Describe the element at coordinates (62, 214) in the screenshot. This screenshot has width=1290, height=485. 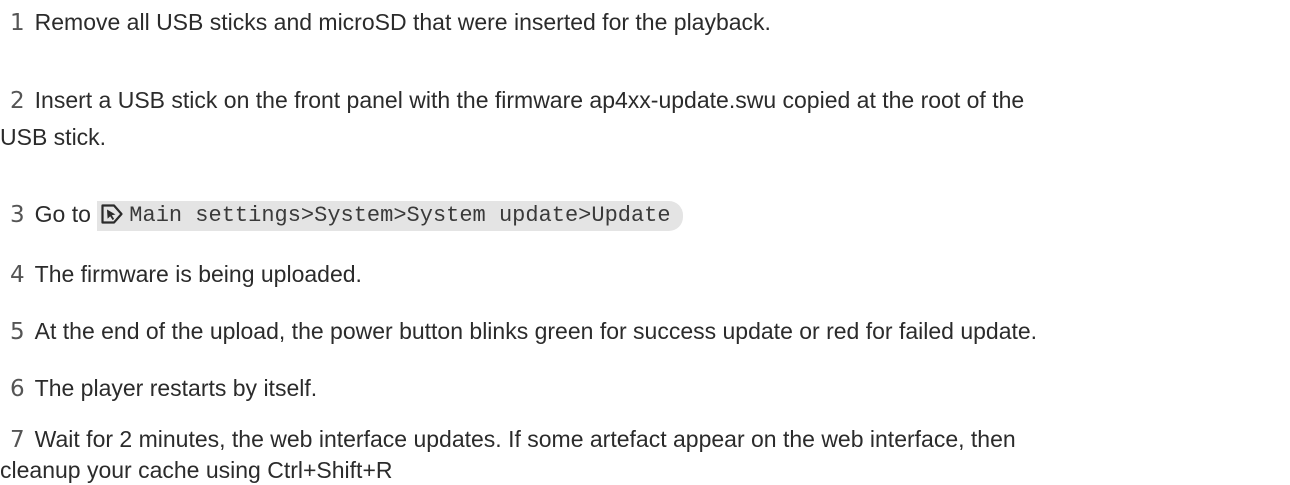
I see `step-text: Go to` at that location.